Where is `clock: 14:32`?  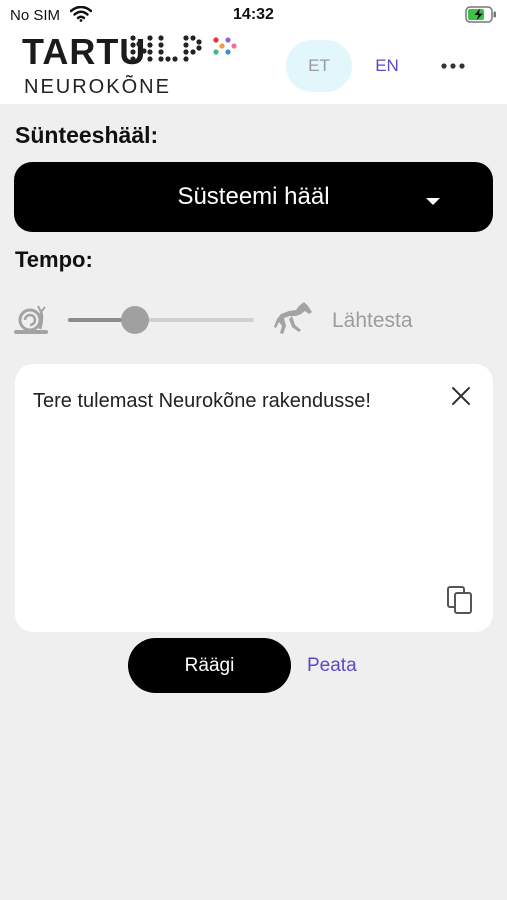 clock: 14:32 is located at coordinates (253, 14).